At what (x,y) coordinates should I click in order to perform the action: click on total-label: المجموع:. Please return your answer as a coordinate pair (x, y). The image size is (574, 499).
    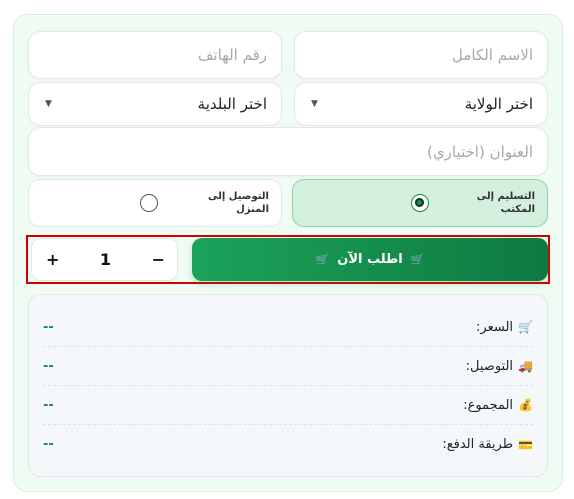
    Looking at the image, I should click on (488, 405).